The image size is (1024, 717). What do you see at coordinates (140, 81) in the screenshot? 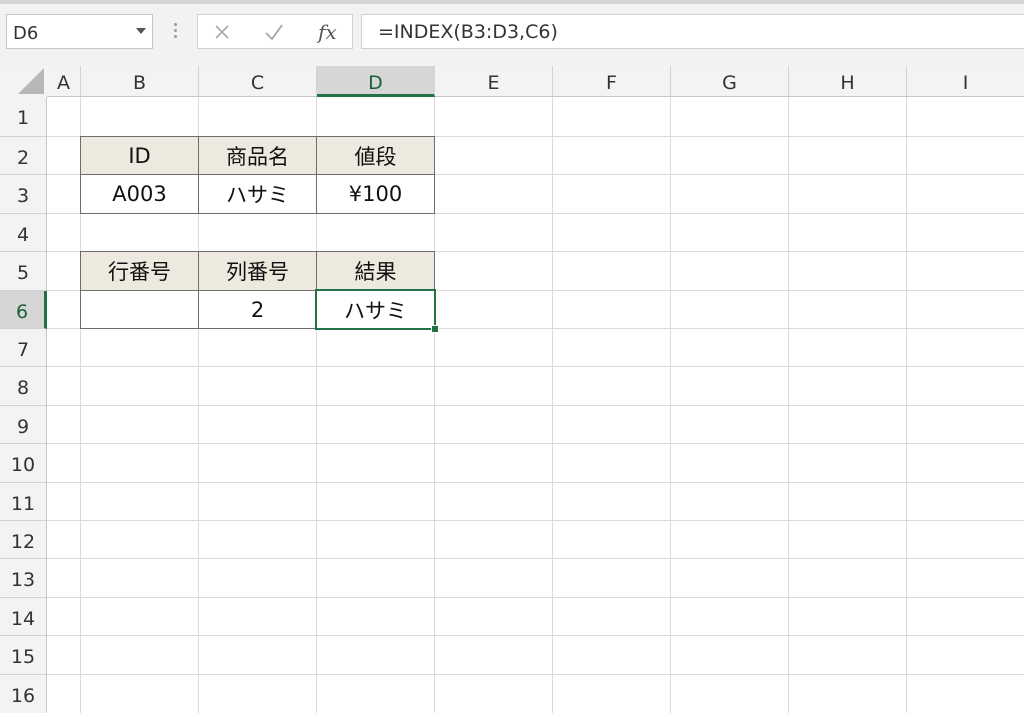
I see `column-header-b: B` at bounding box center [140, 81].